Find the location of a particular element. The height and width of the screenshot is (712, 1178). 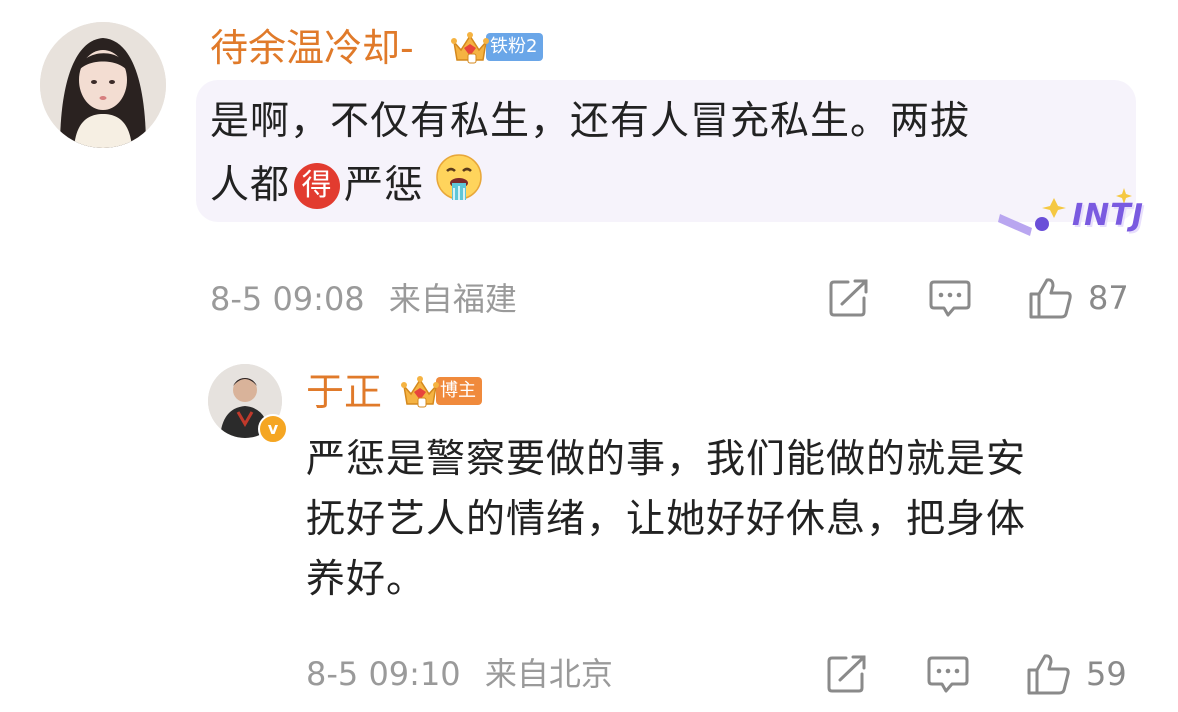

timestamp: 8-5 09:08 is located at coordinates (287, 299).